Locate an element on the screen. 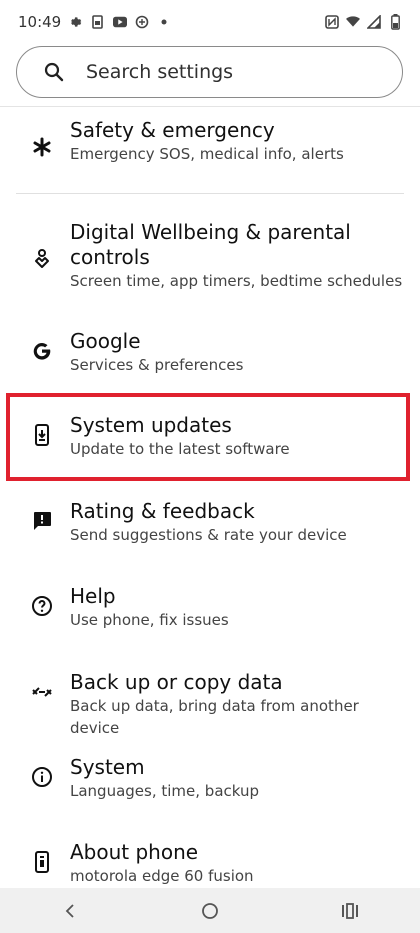 This screenshot has width=420, height=933. settings-item-google: Google Services & preferences is located at coordinates (210, 359).